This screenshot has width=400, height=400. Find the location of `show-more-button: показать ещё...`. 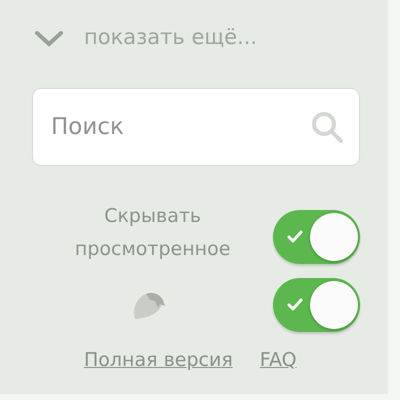

show-more-button: показать ещё... is located at coordinates (146, 38).